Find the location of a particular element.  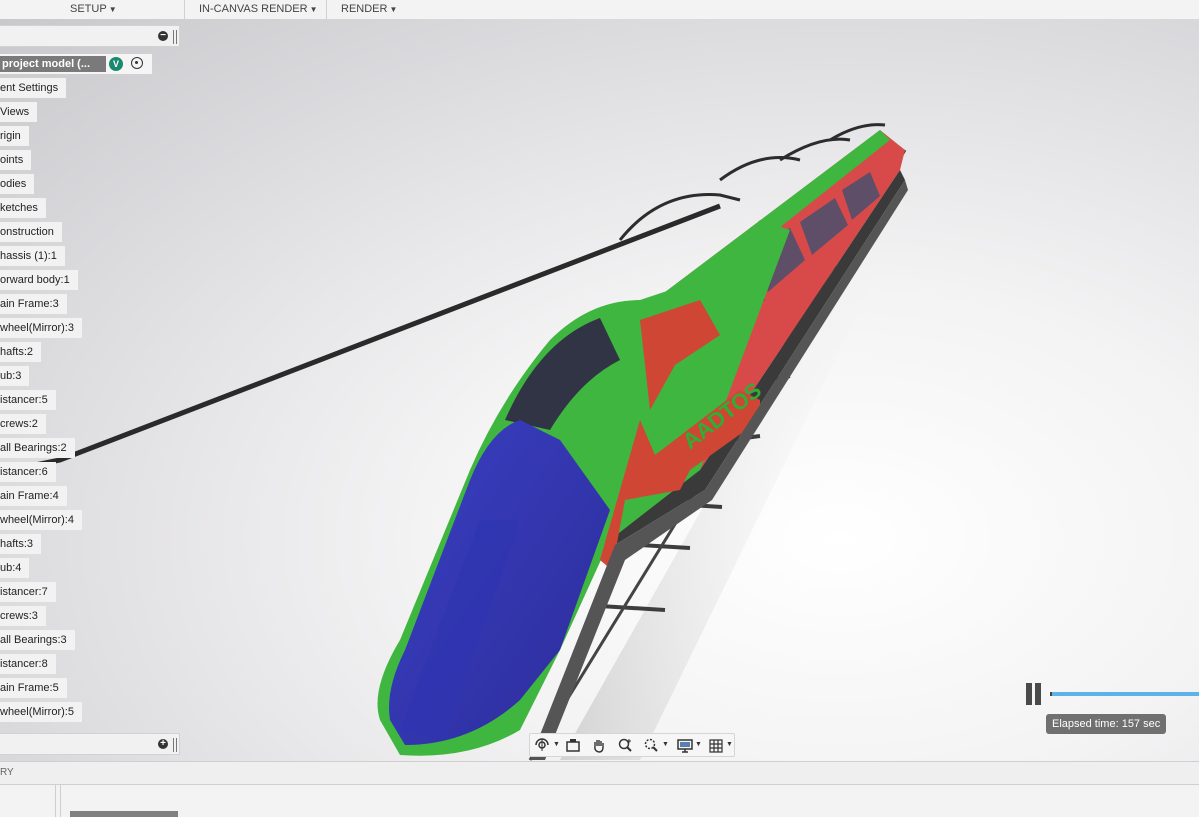

browser-item: odies is located at coordinates (17, 184).